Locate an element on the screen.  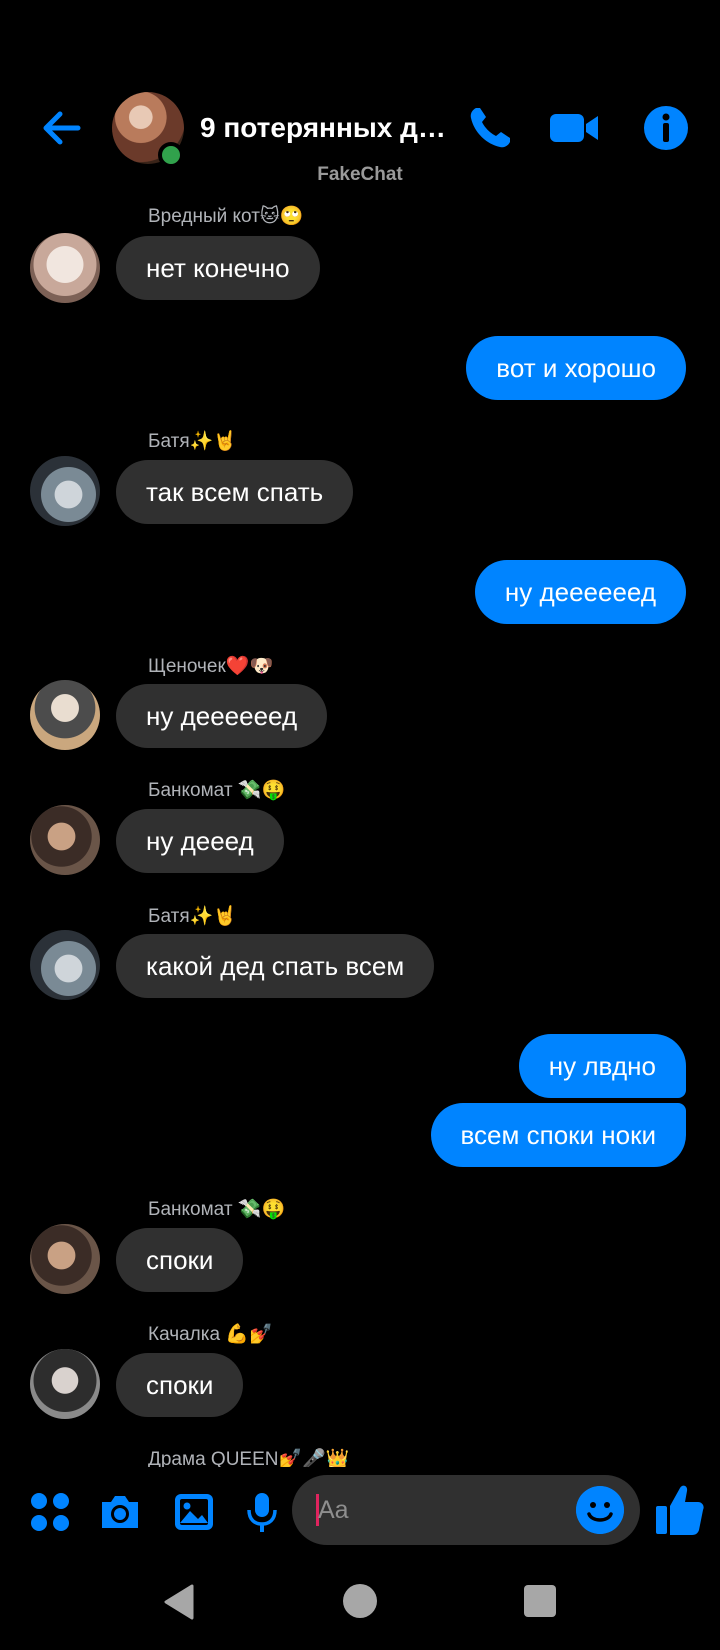
message-bubble-incoming: ну деееееед is located at coordinates (222, 716).